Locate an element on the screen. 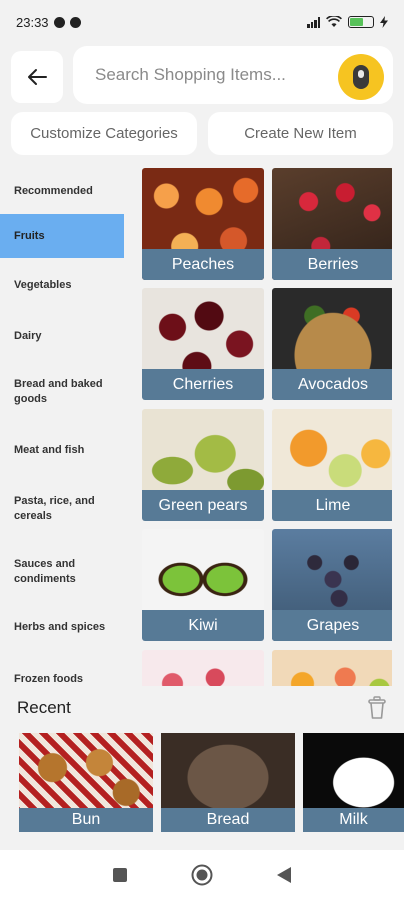  recent-item-tile: Bun is located at coordinates (86, 782).